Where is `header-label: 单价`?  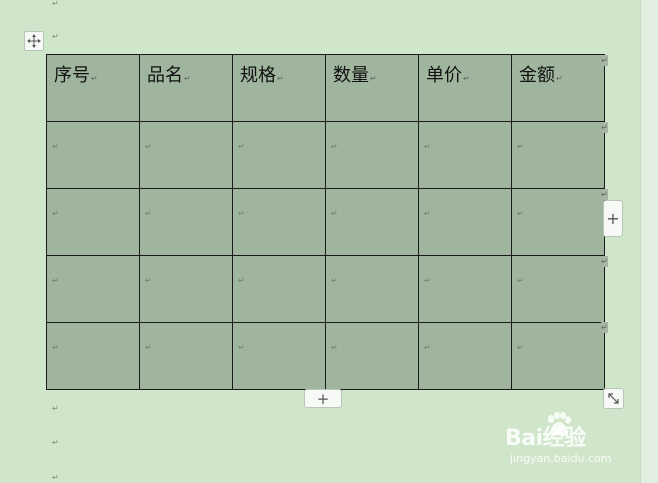
header-label: 单价 is located at coordinates (444, 75).